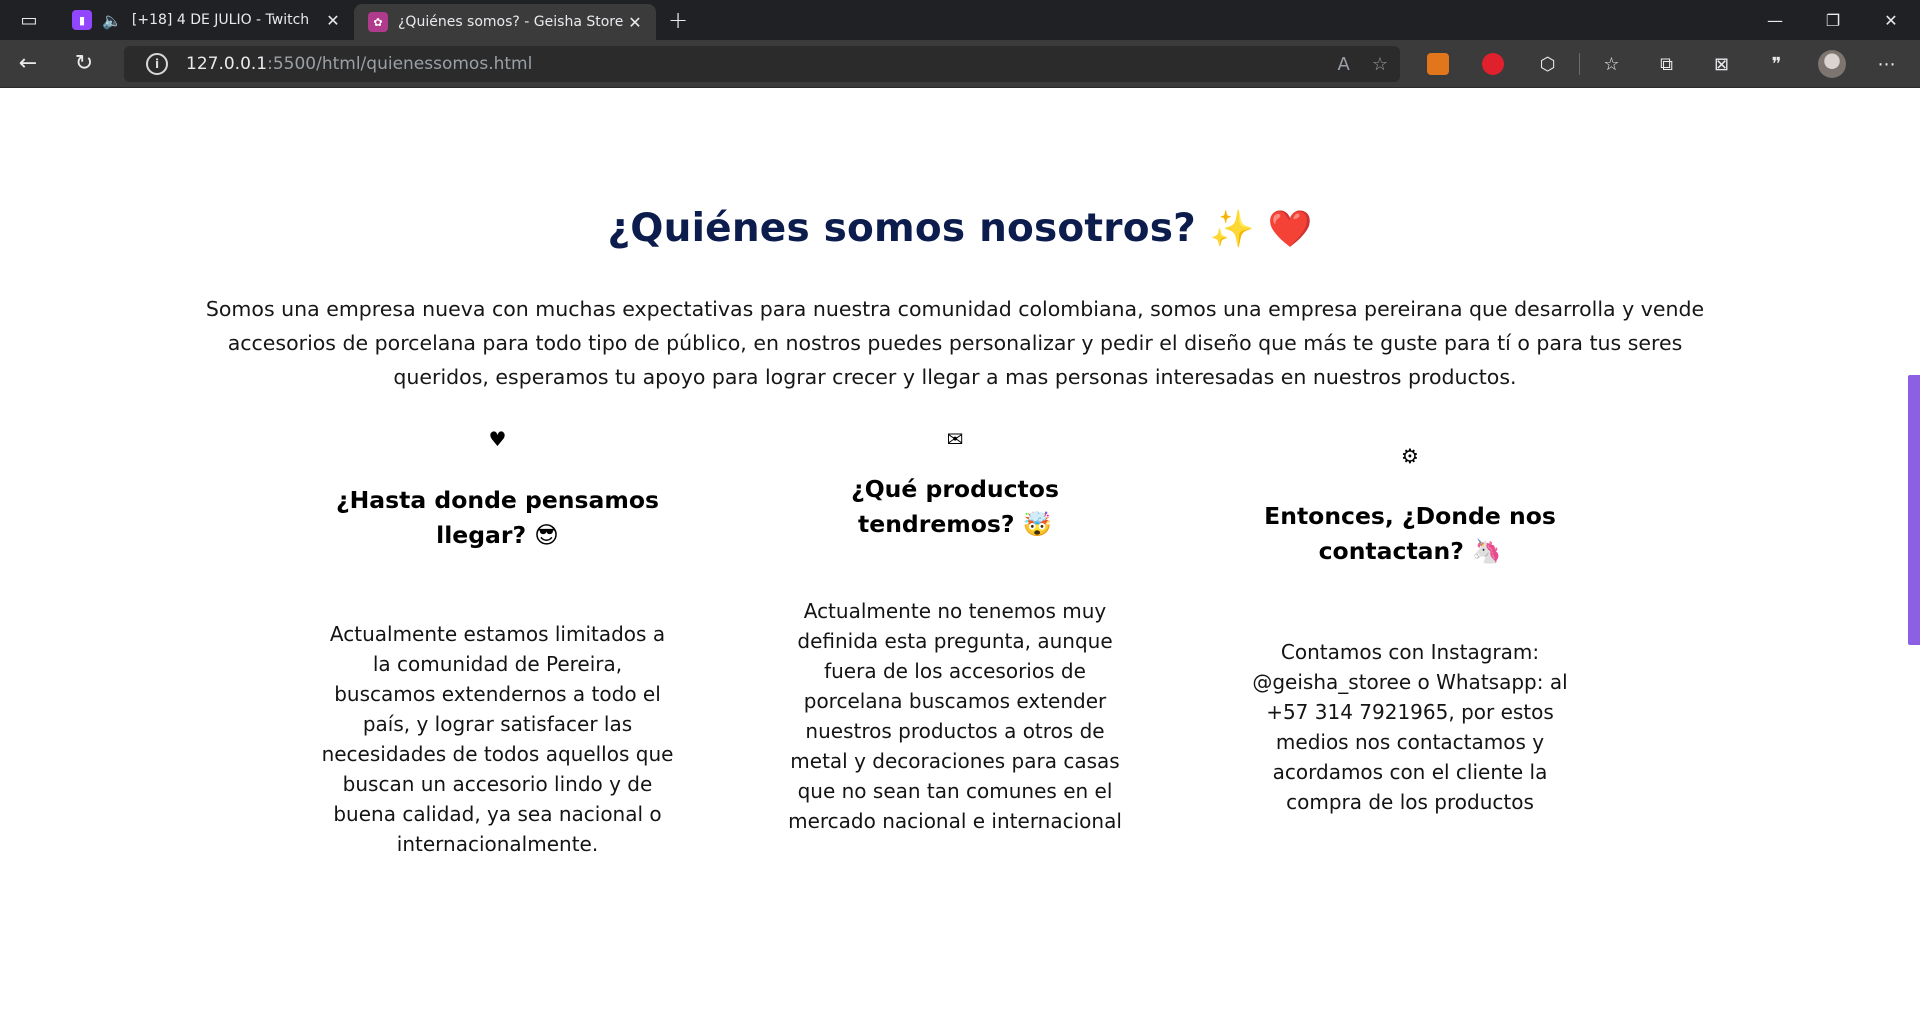  I want to click on column-title: ¿Qué productos tendremos? 🤯, so click(955, 506).